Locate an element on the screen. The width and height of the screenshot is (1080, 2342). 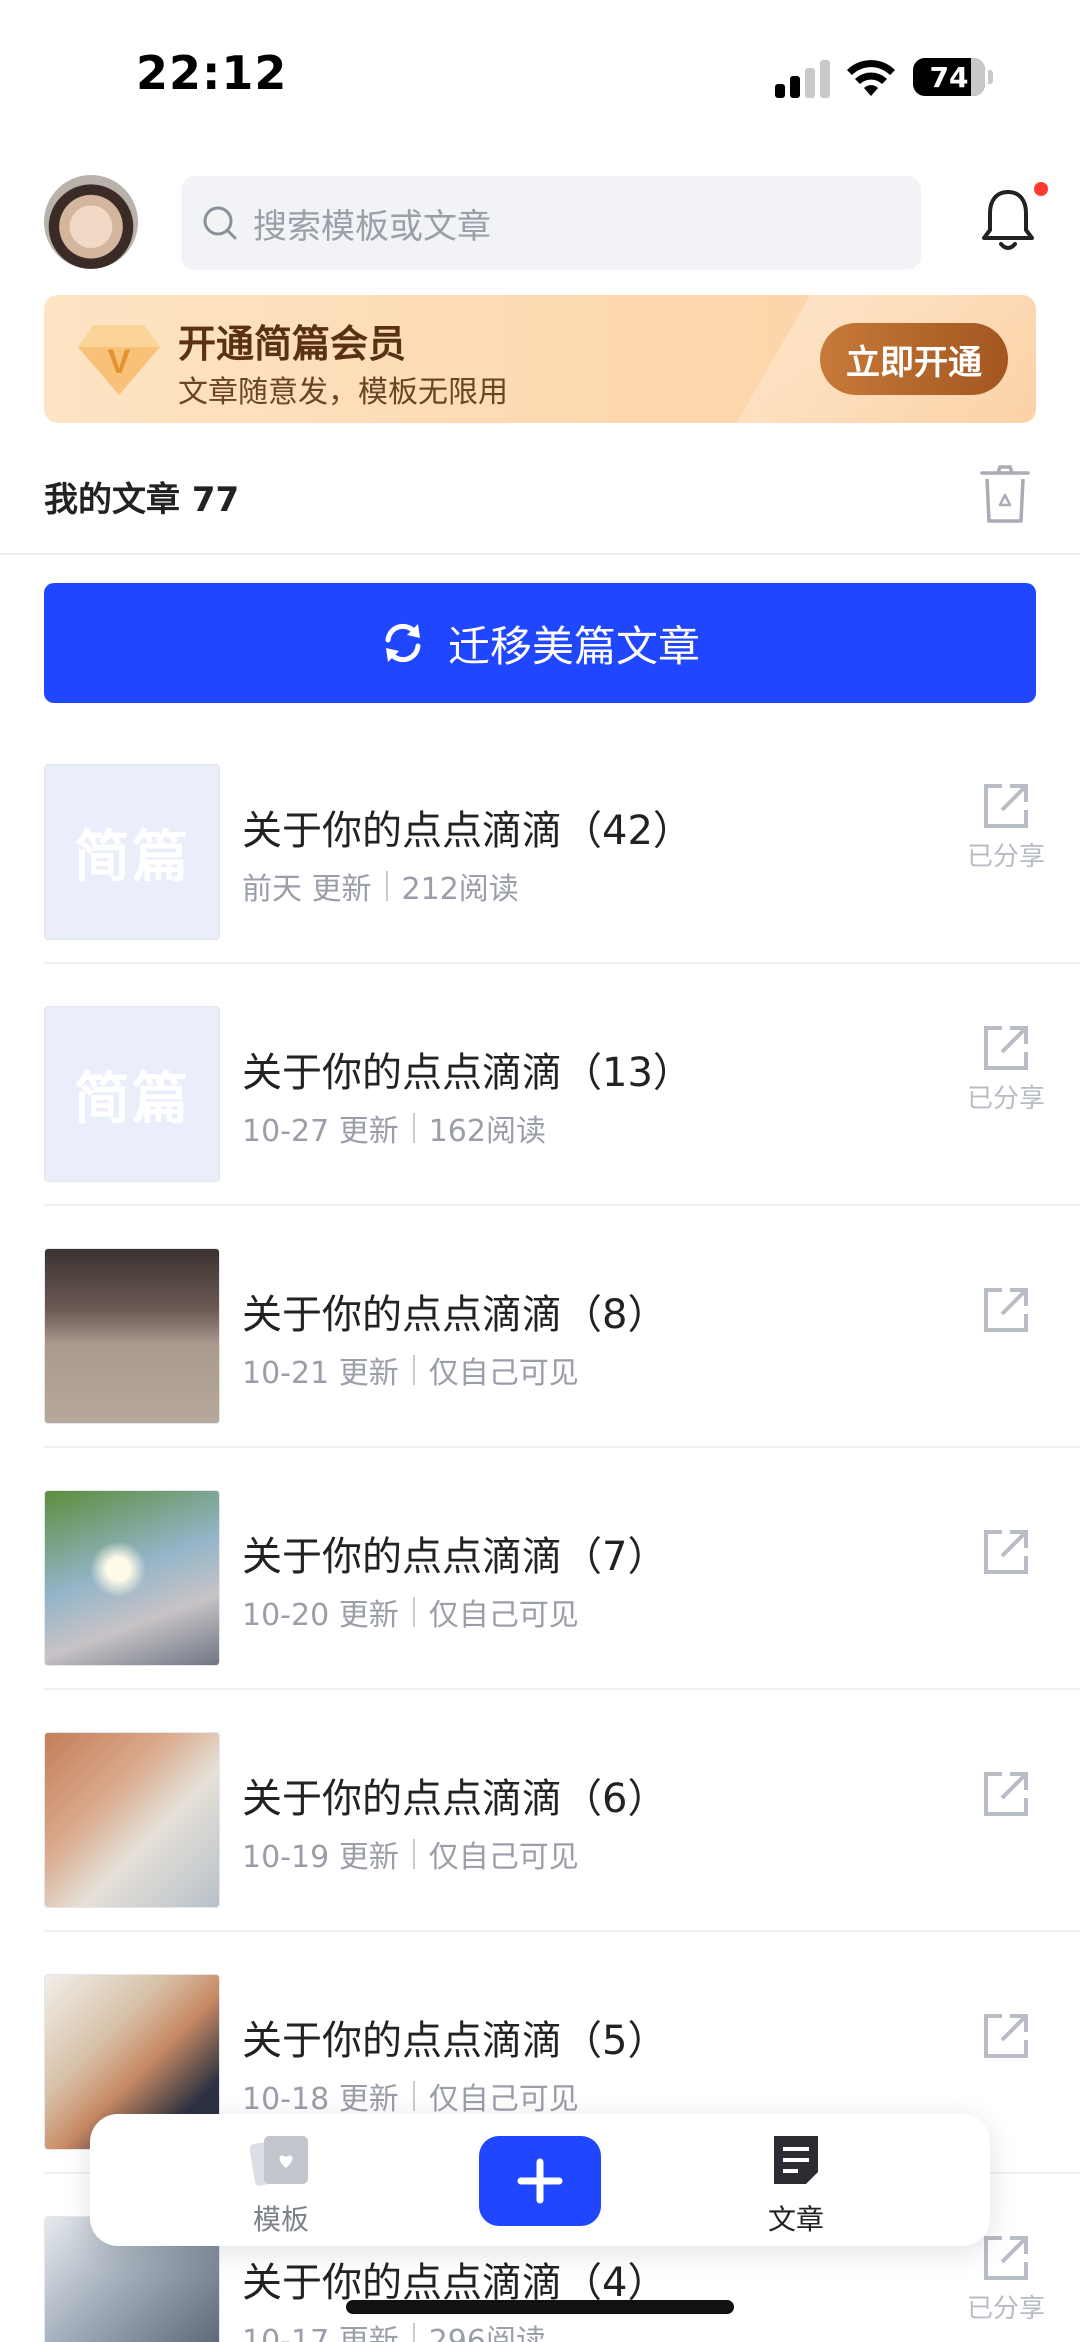
article-item: 简篇 关于你的点点滴滴（42） 前天 更新 212阅读 已分享 is located at coordinates (540, 843).